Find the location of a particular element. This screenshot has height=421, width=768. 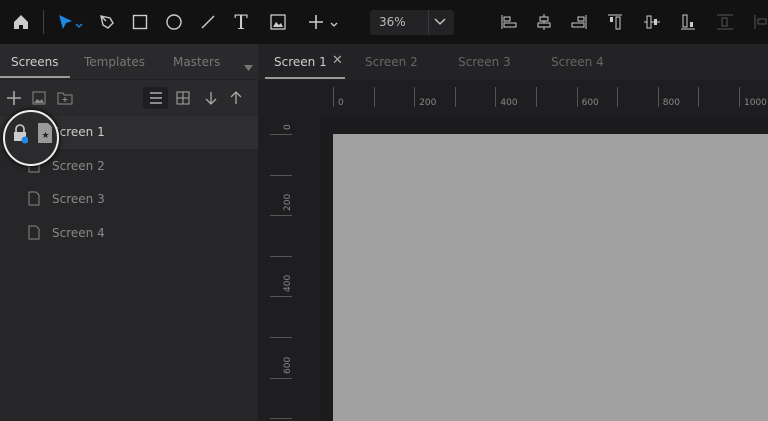

caret-down-icon is located at coordinates (248, 68).